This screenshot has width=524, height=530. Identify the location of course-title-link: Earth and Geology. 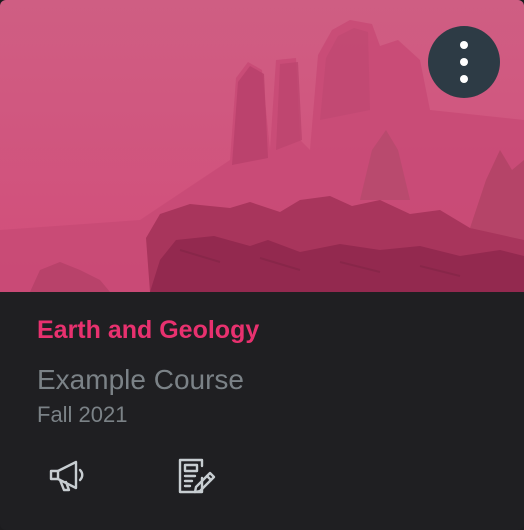
(148, 330).